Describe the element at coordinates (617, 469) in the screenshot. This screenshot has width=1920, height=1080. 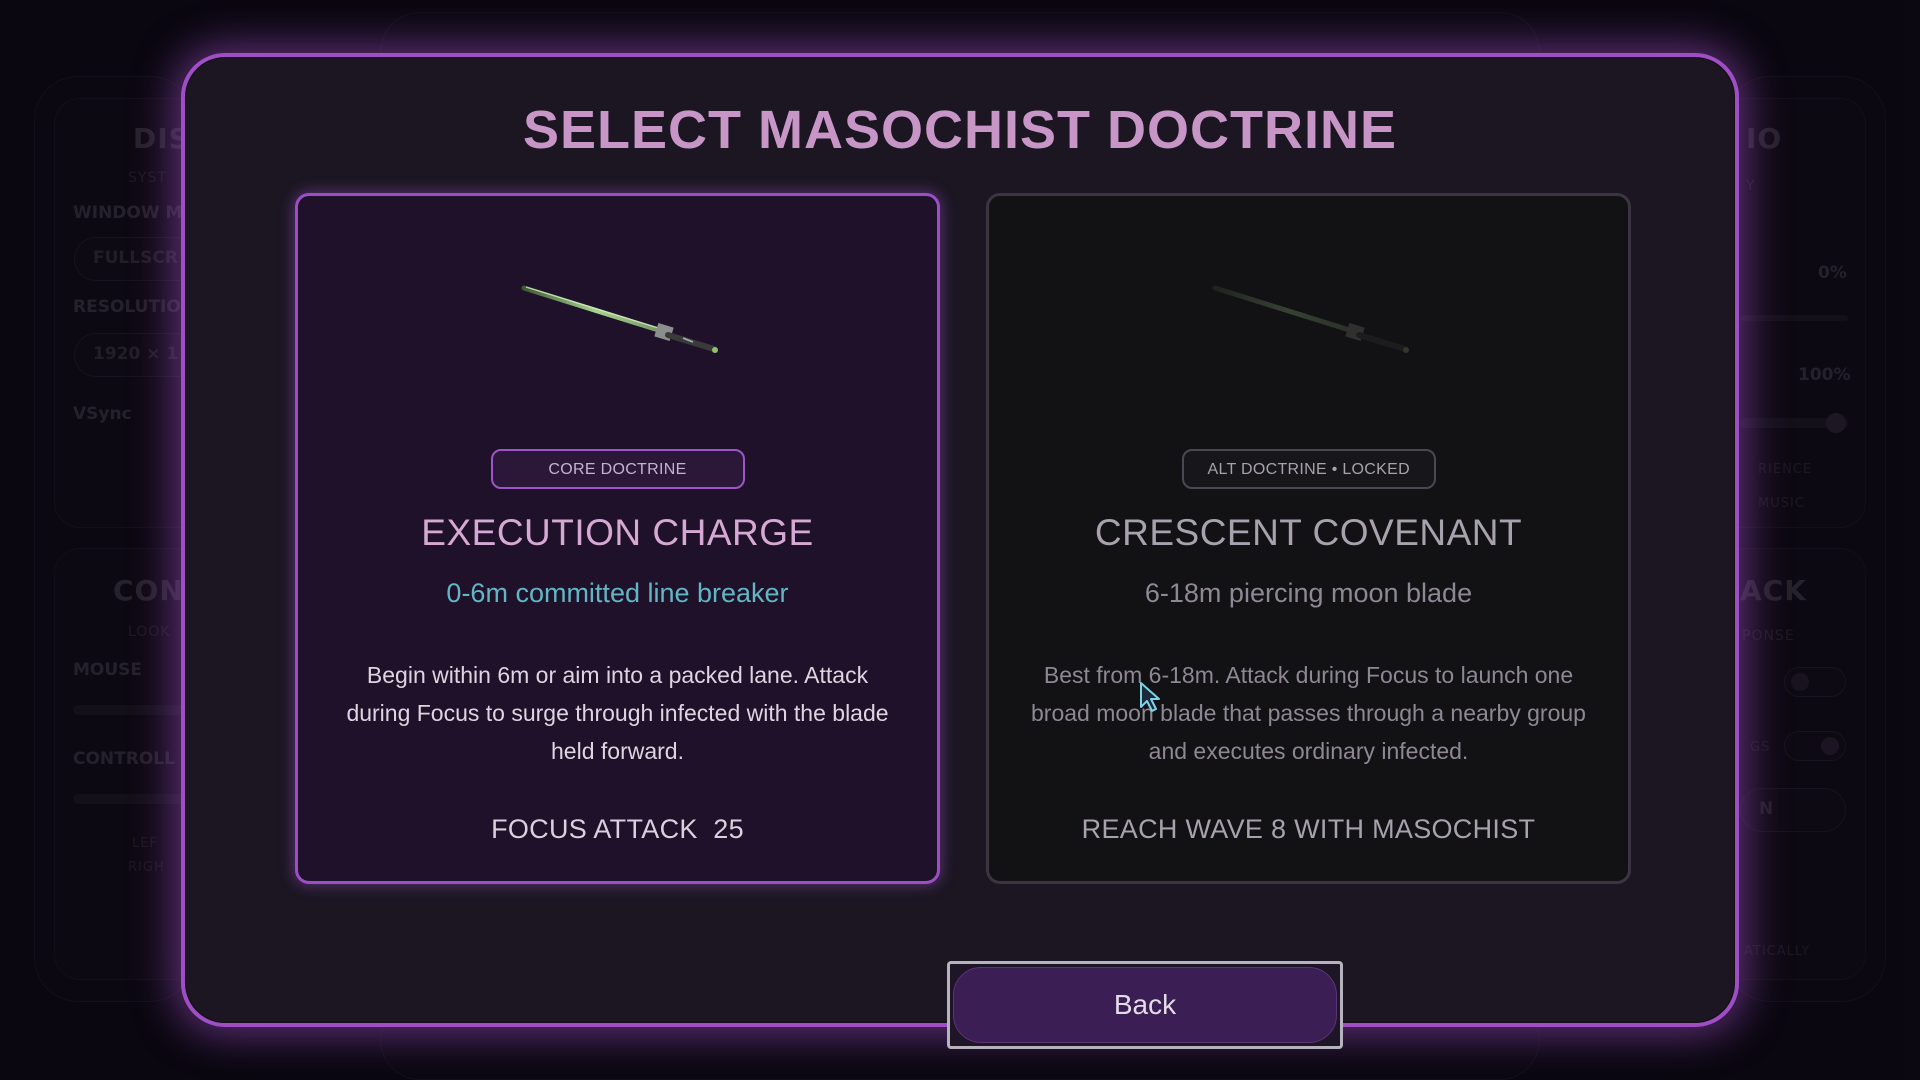
I see `doctrine-badge: CORE DOCTRINE` at that location.